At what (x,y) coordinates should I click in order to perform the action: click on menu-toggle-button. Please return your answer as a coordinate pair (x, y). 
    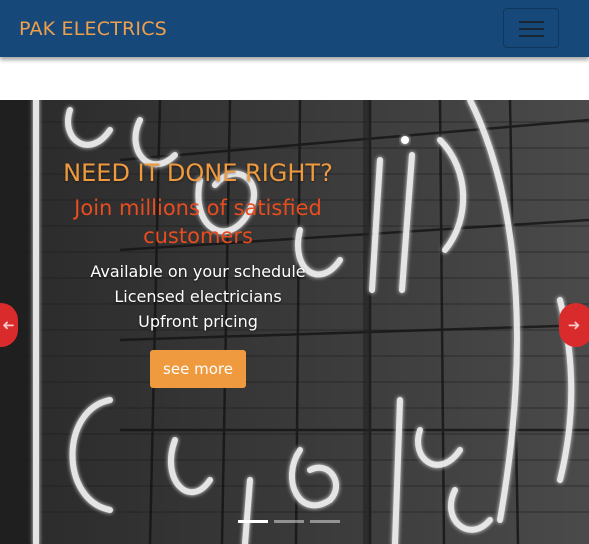
    Looking at the image, I should click on (531, 28).